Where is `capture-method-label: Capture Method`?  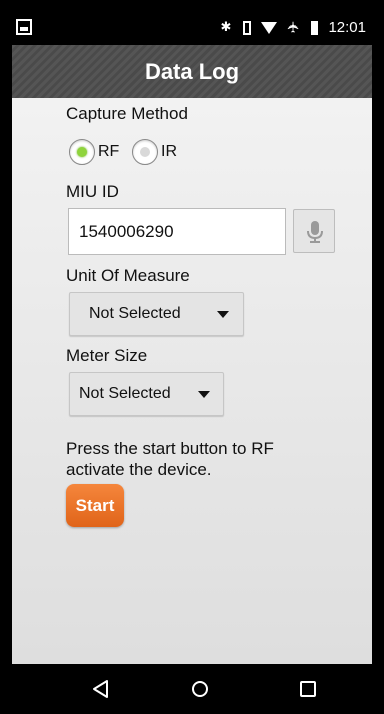 capture-method-label: Capture Method is located at coordinates (127, 113).